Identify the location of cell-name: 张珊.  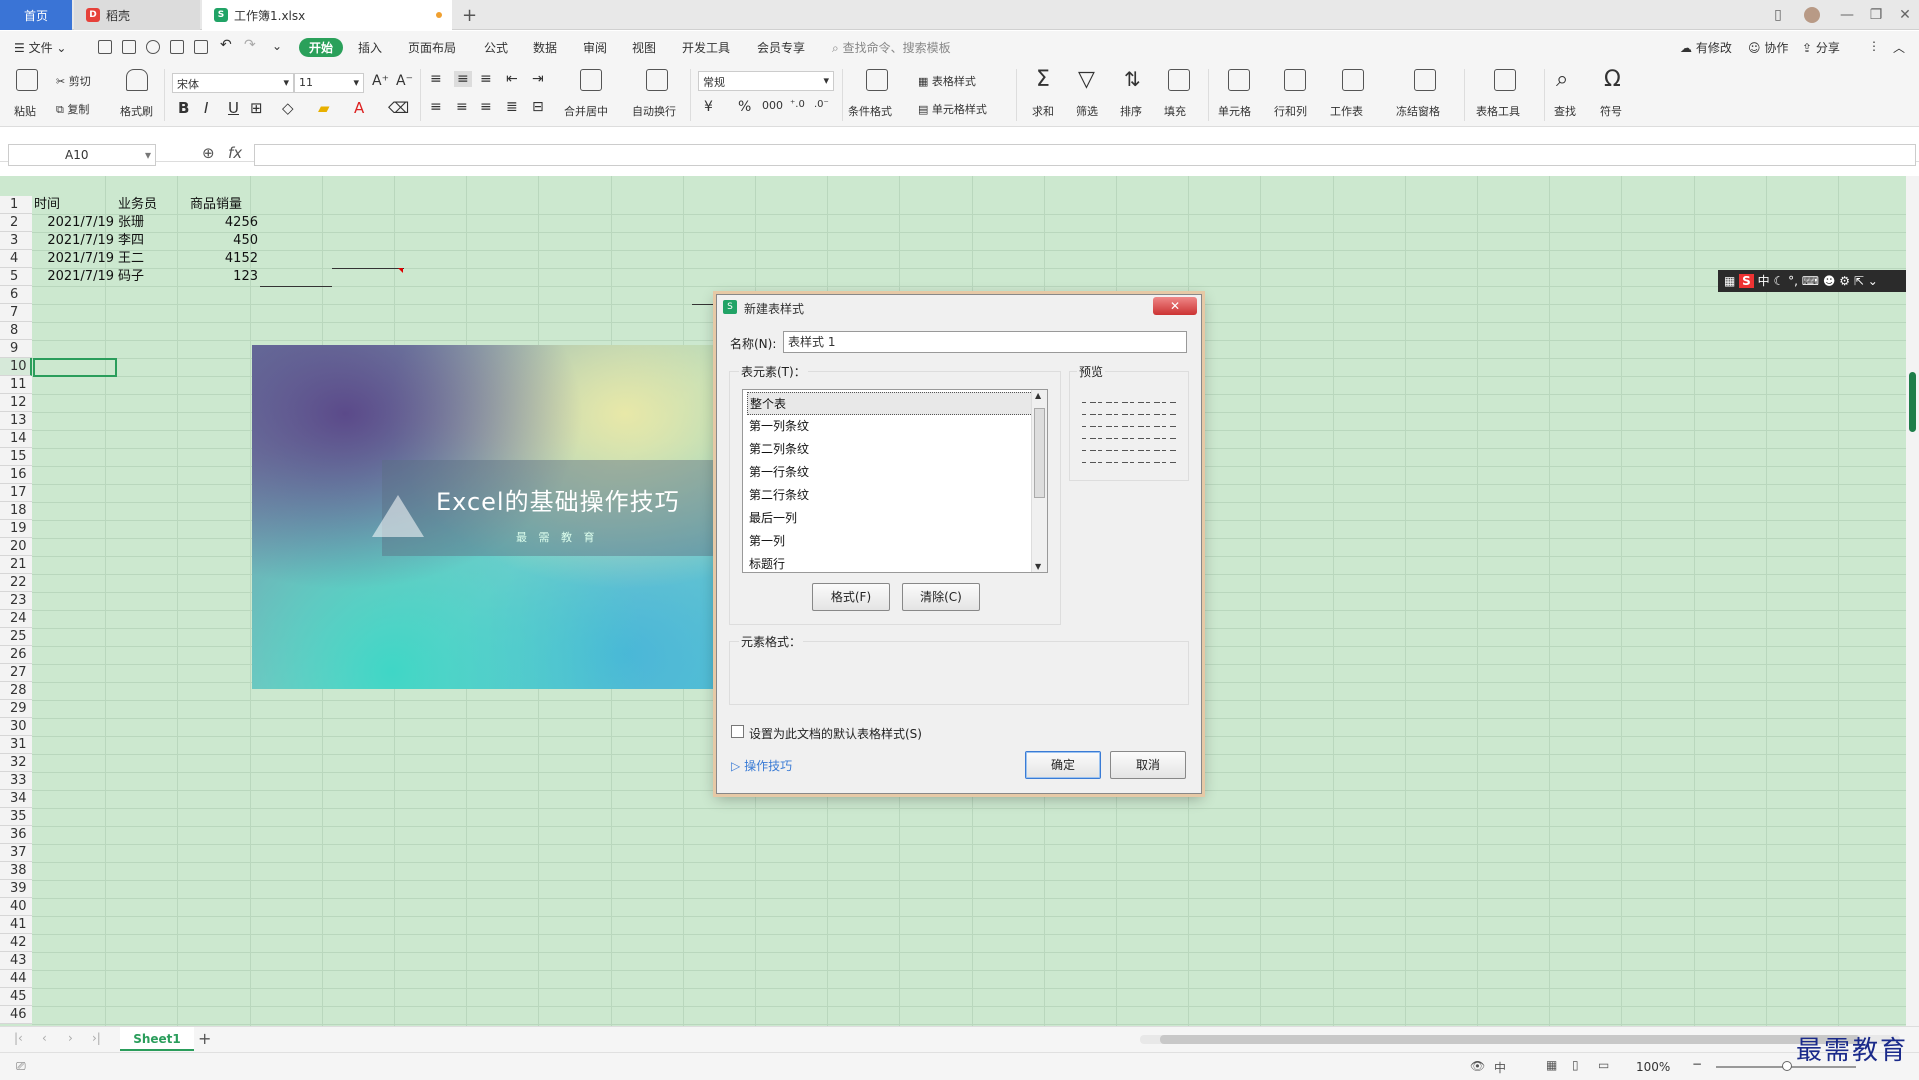
(153, 223).